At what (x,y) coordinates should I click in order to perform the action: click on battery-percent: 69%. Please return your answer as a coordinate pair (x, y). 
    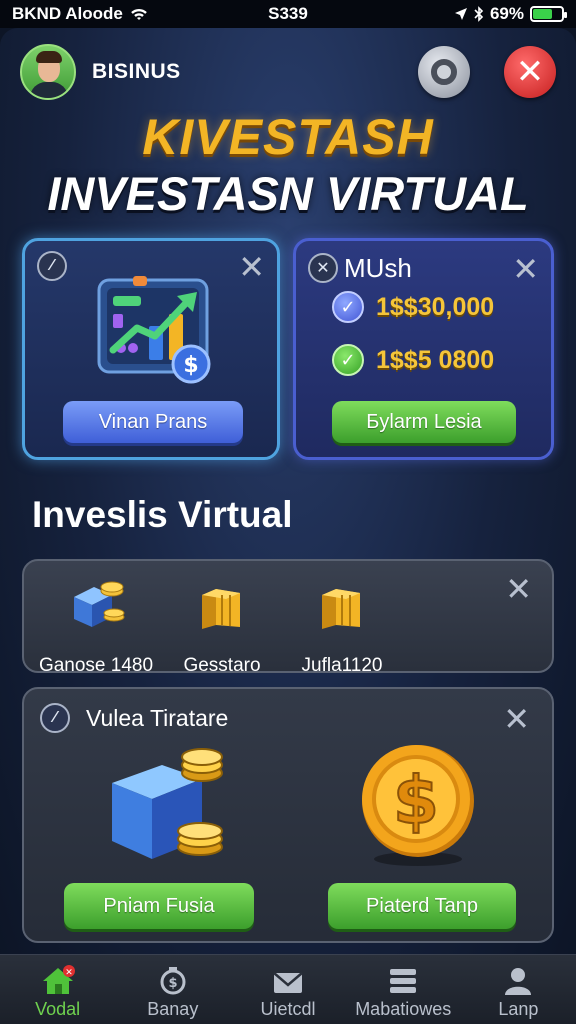
    Looking at the image, I should click on (506, 13).